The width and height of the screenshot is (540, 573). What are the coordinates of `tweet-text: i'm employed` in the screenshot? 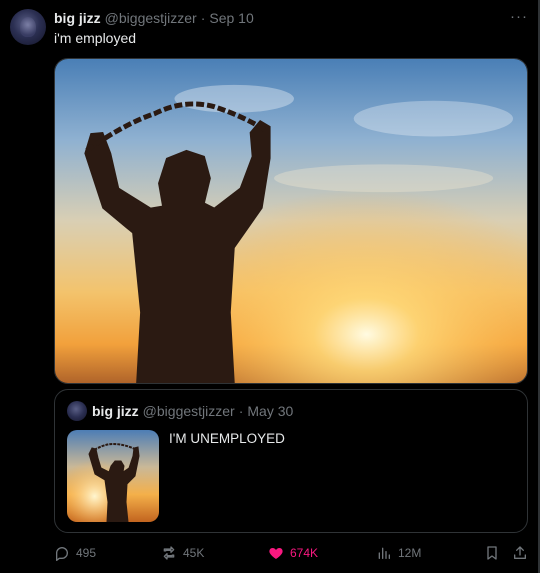 It's located at (95, 38).